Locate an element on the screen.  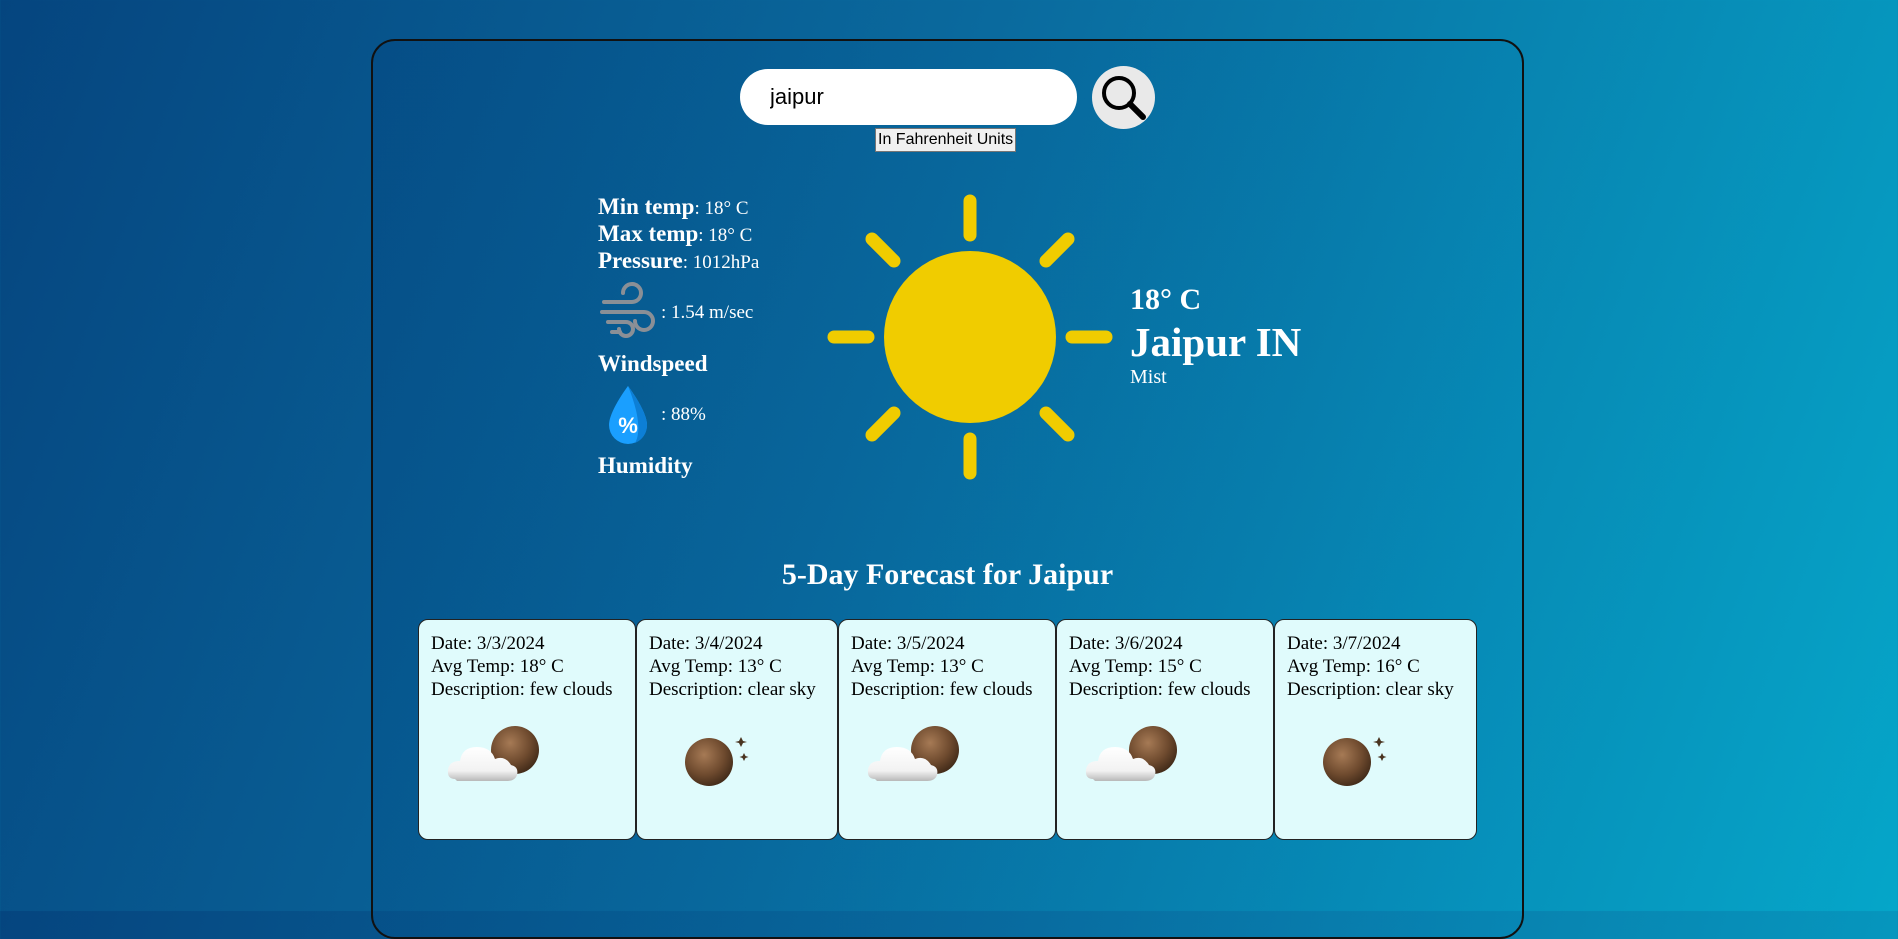
search-input is located at coordinates (908, 97).